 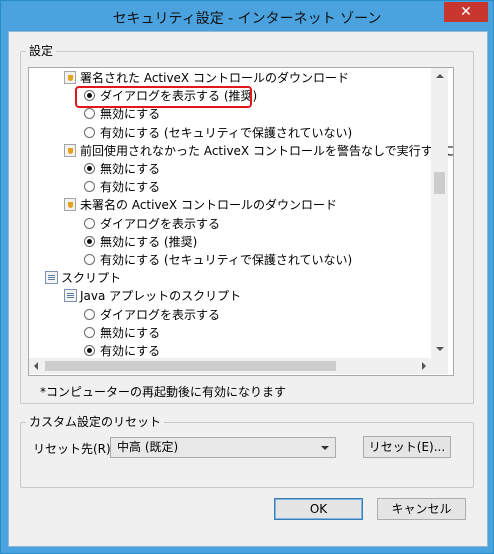 What do you see at coordinates (439, 183) in the screenshot?
I see `vertical-scroll-thumb` at bounding box center [439, 183].